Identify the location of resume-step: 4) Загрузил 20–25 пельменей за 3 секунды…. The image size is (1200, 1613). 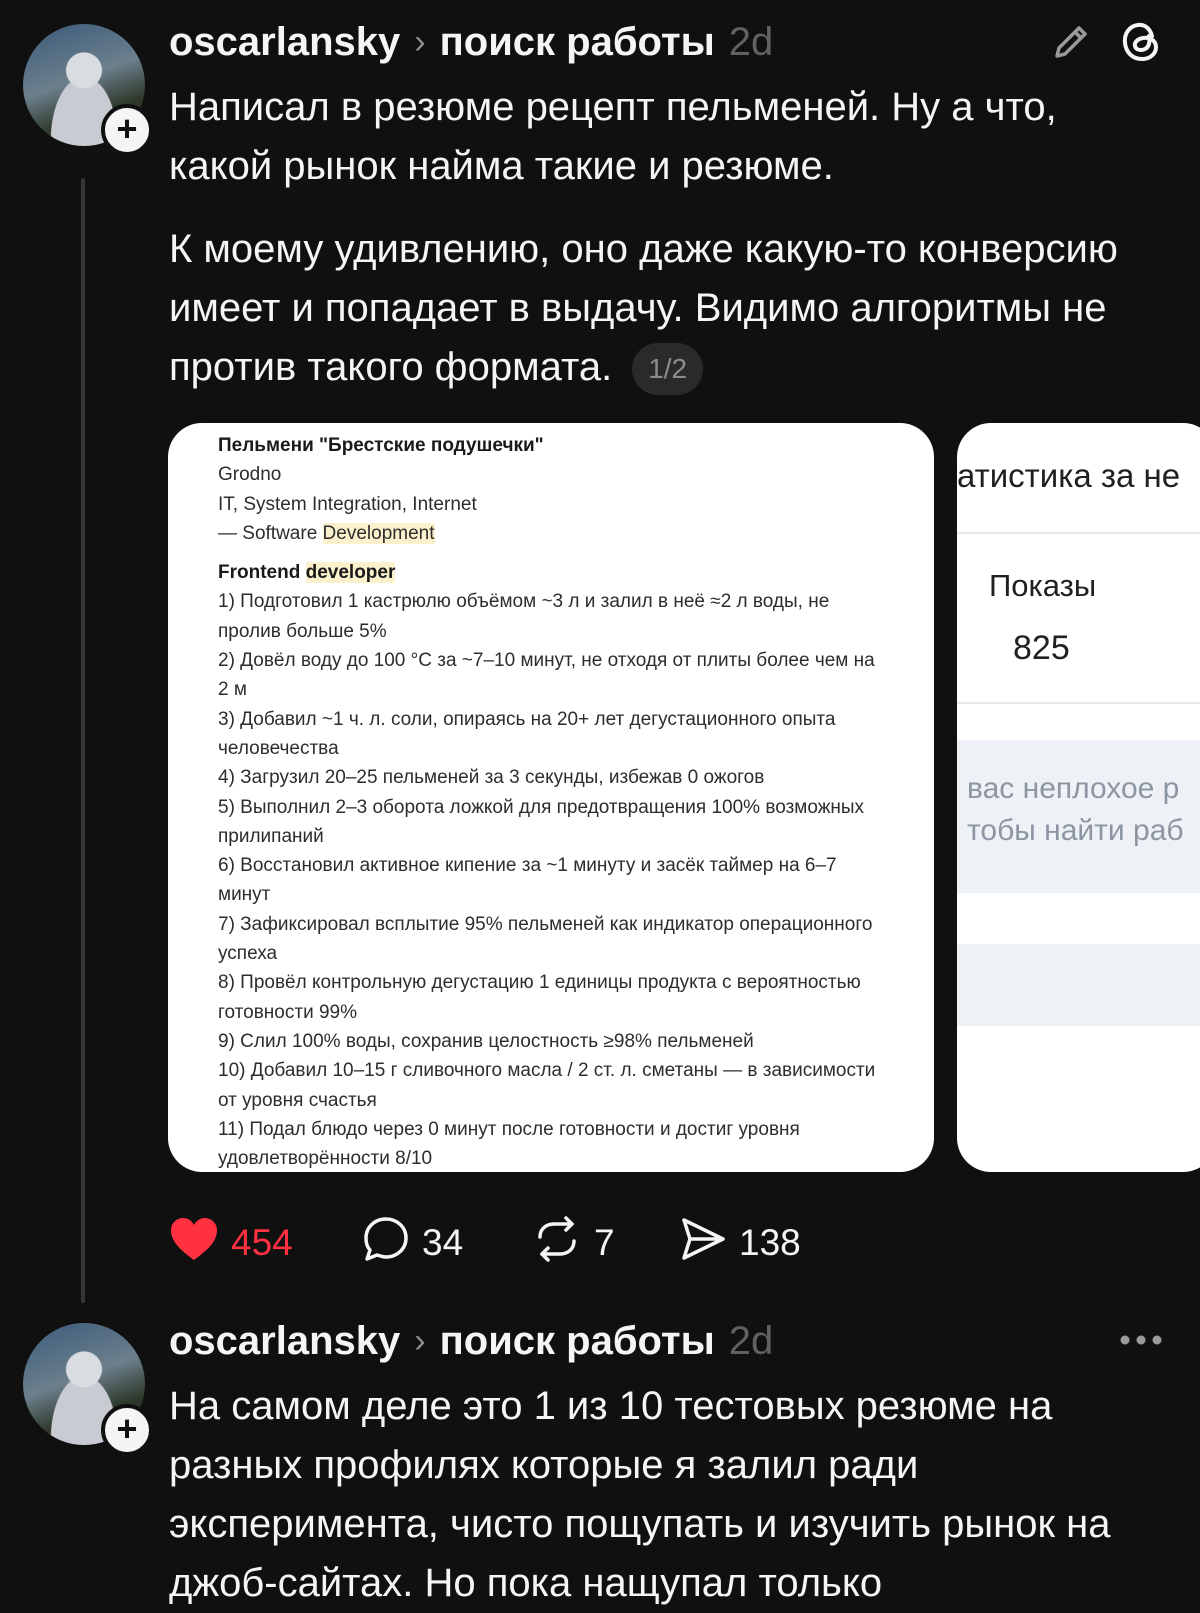
(491, 778).